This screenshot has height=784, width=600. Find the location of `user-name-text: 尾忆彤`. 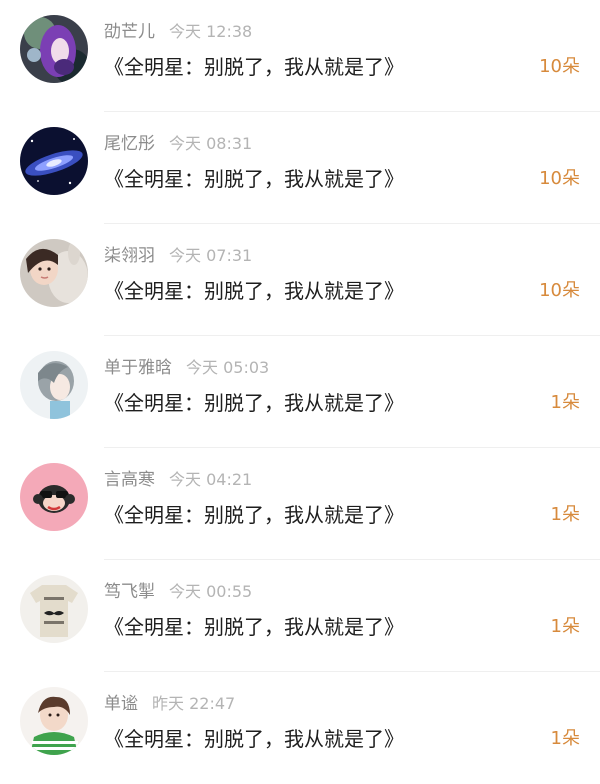

user-name-text: 尾忆彤 is located at coordinates (129, 144).